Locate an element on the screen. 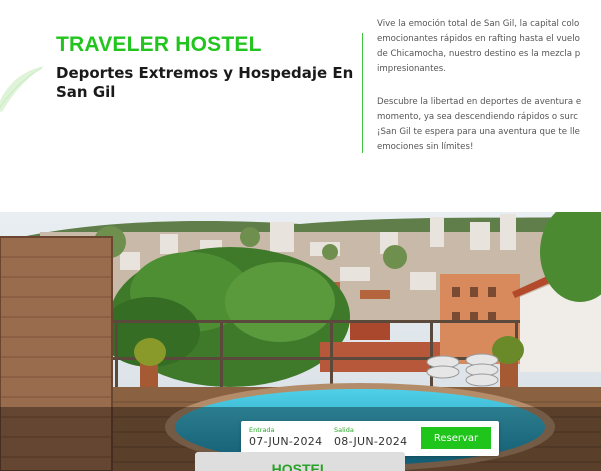 The width and height of the screenshot is (601, 471). checkin-date: 07-JUN-2024 is located at coordinates (285, 441).